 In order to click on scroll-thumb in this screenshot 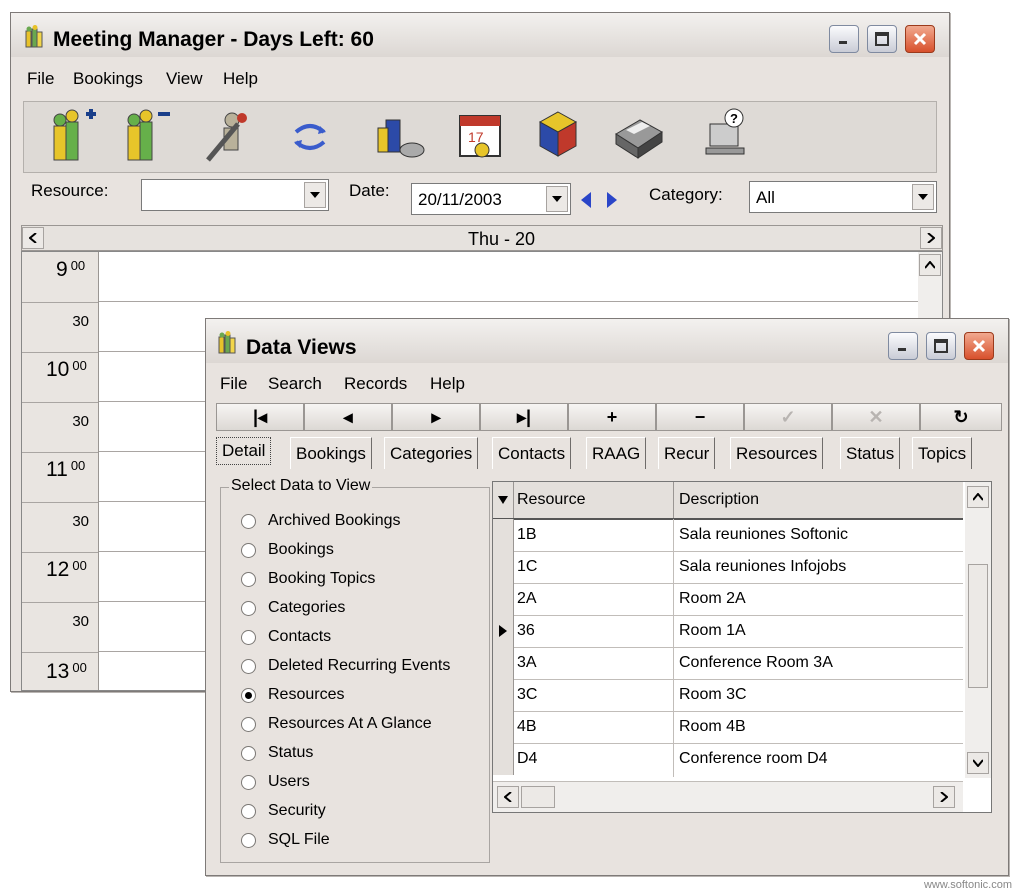, I will do `click(978, 626)`.